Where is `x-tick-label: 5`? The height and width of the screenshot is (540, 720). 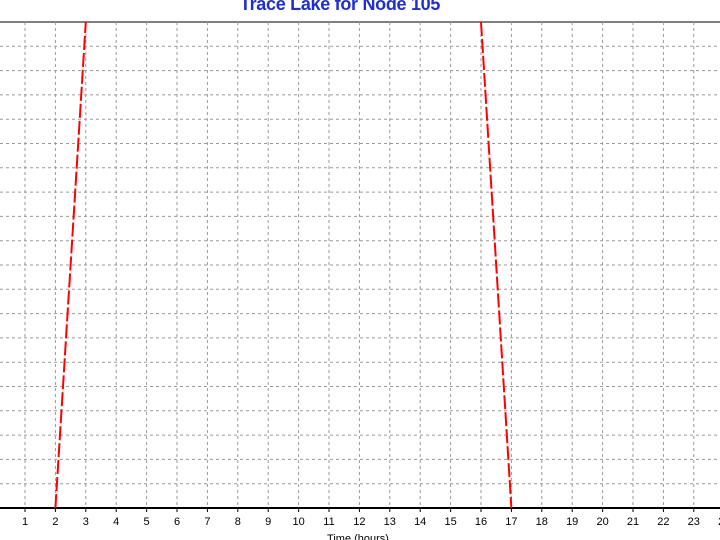
x-tick-label: 5 is located at coordinates (147, 522).